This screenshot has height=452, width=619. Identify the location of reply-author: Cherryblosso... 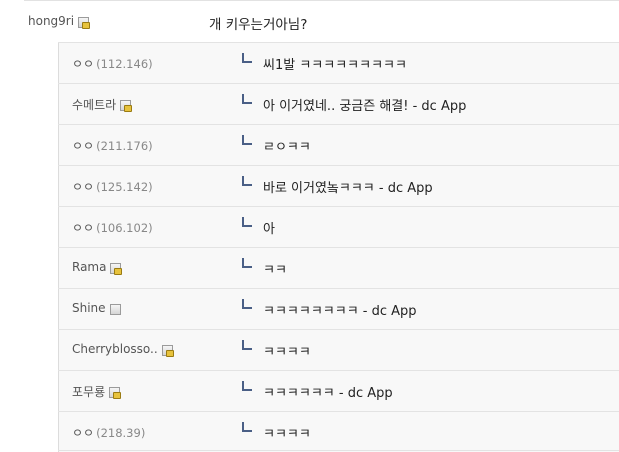
(123, 349).